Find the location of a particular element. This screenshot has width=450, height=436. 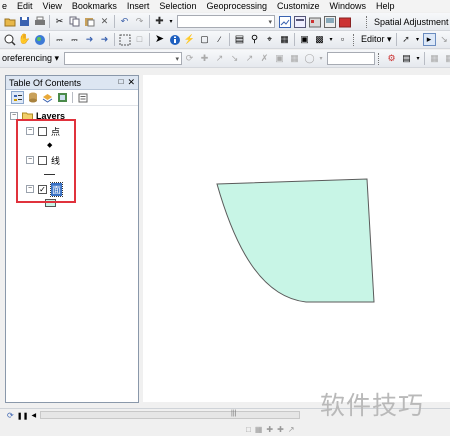

spatial-adjustment-icon: ⚙ is located at coordinates (391, 58).